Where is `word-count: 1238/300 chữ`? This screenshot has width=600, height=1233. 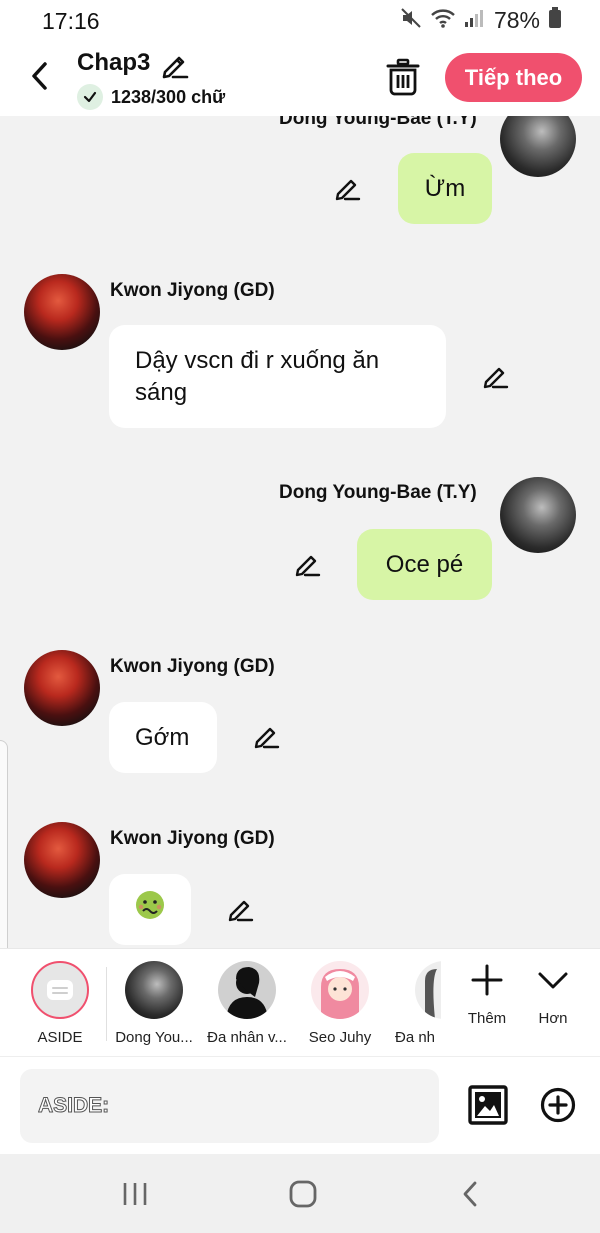
word-count: 1238/300 chữ is located at coordinates (151, 97).